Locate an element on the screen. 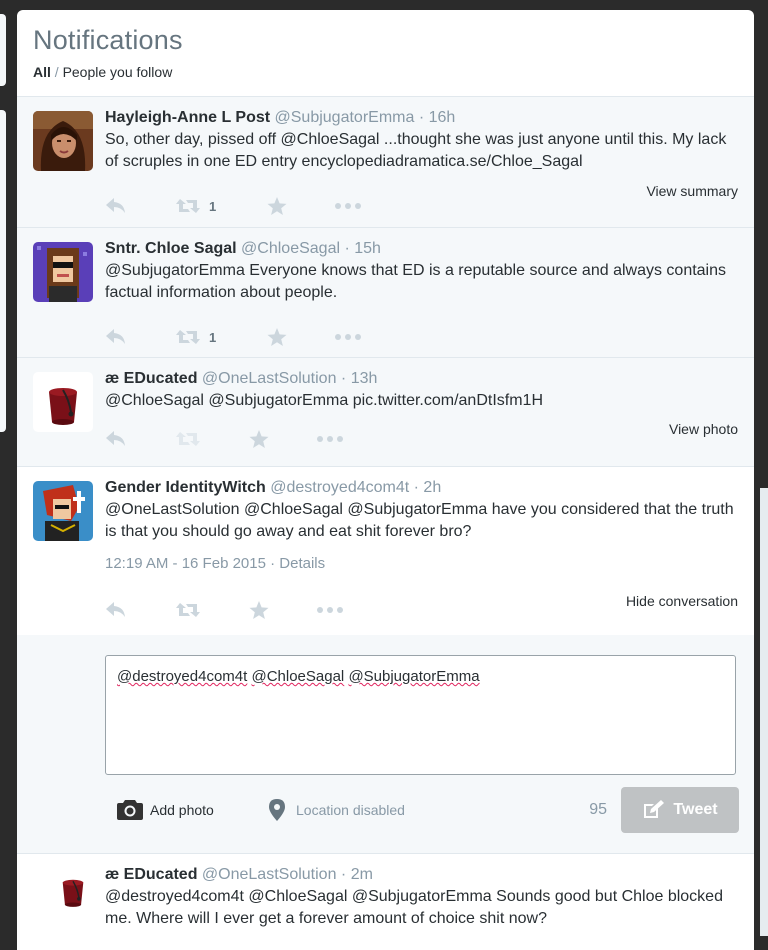 Image resolution: width=768 pixels, height=950 pixels. tweet-header: Sntr. Chloe Sagal @ChloeSagal · 15h is located at coordinates (422, 249).